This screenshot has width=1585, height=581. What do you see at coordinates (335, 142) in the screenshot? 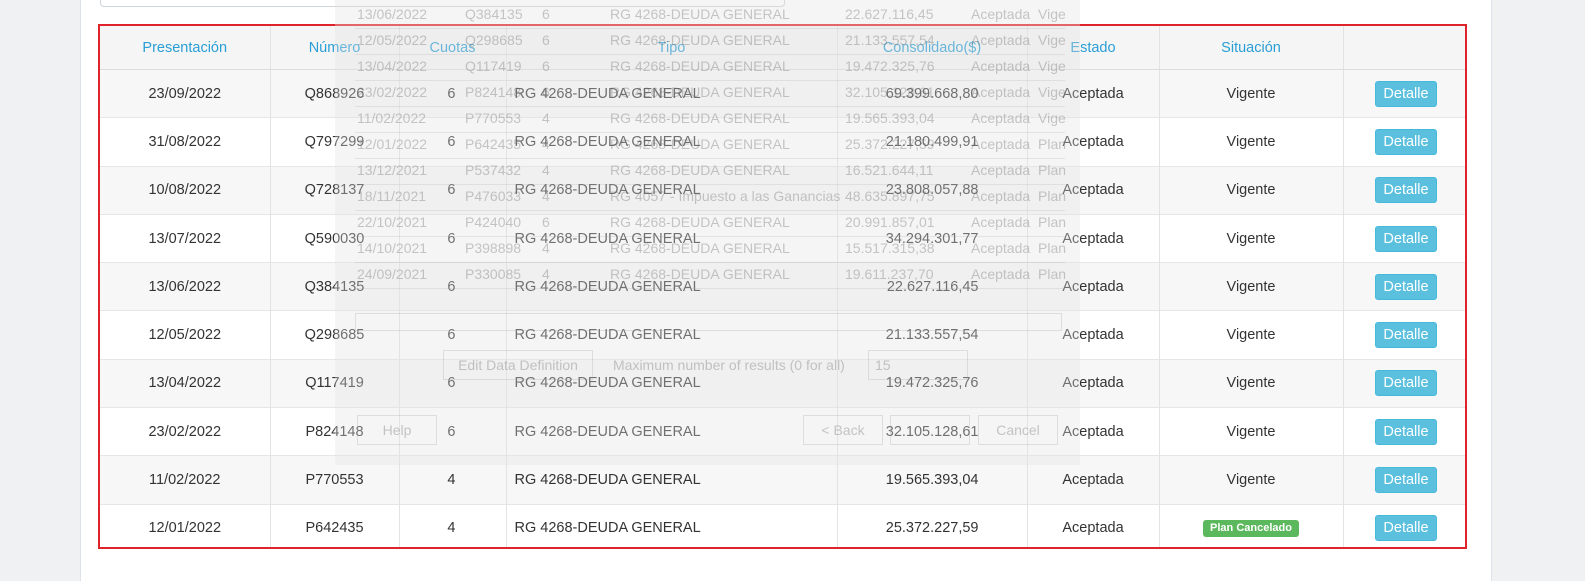
I see `cell-numero: Q797299` at bounding box center [335, 142].